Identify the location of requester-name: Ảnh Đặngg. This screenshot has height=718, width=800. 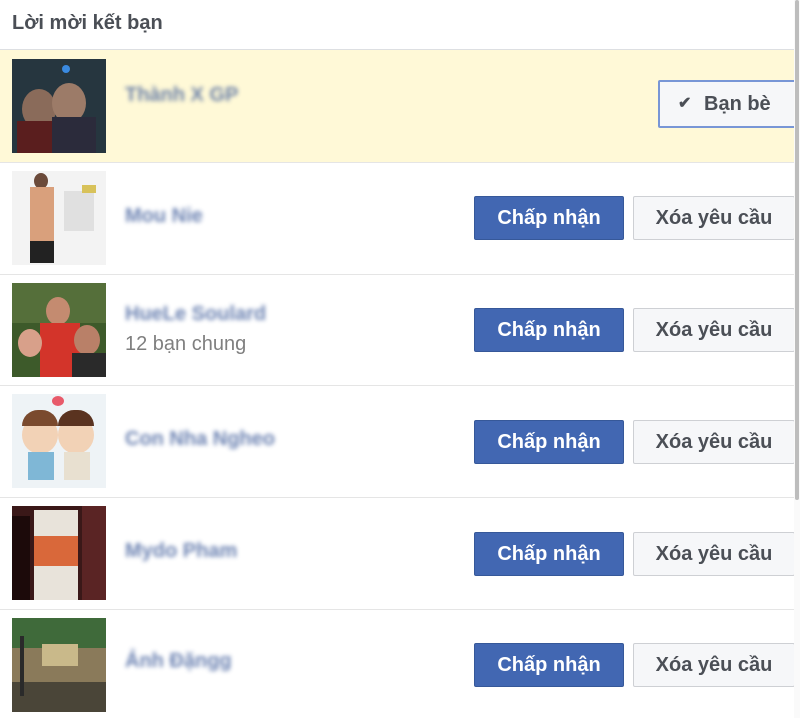
(178, 661).